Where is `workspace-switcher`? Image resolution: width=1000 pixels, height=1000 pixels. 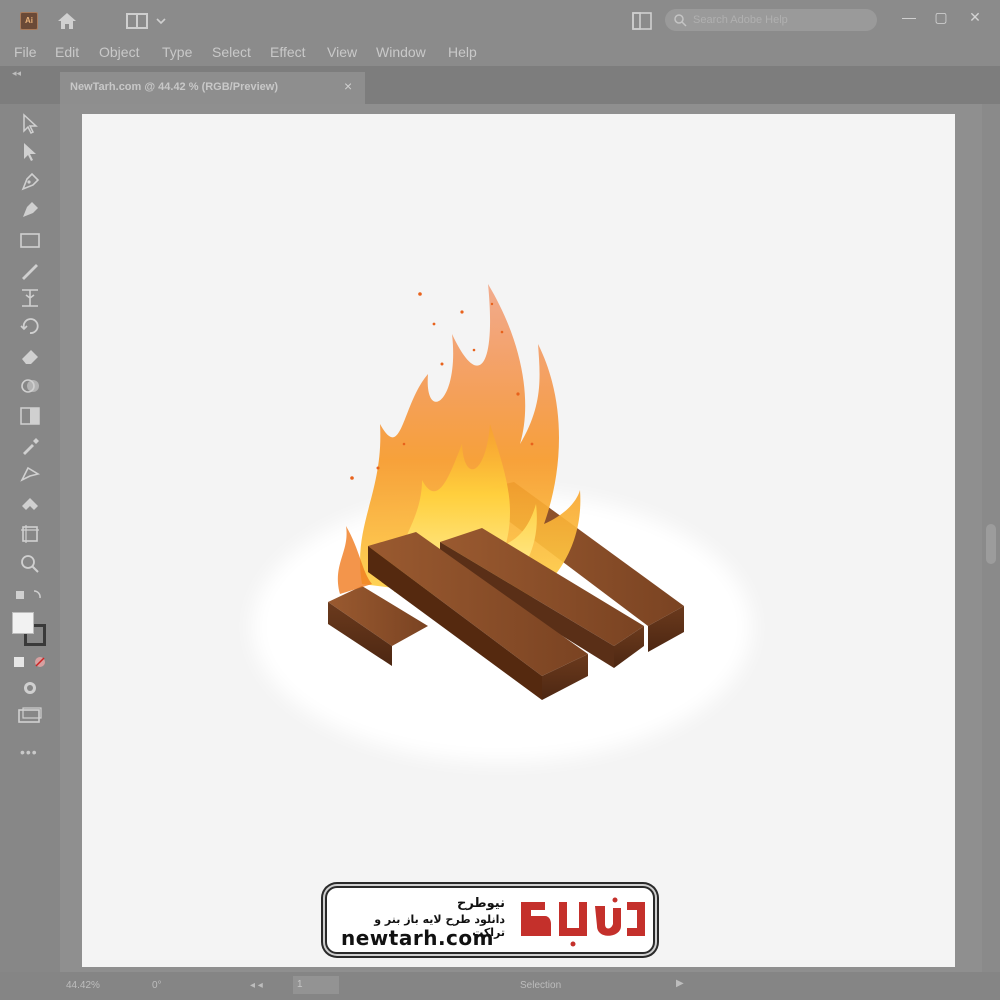 workspace-switcher is located at coordinates (148, 21).